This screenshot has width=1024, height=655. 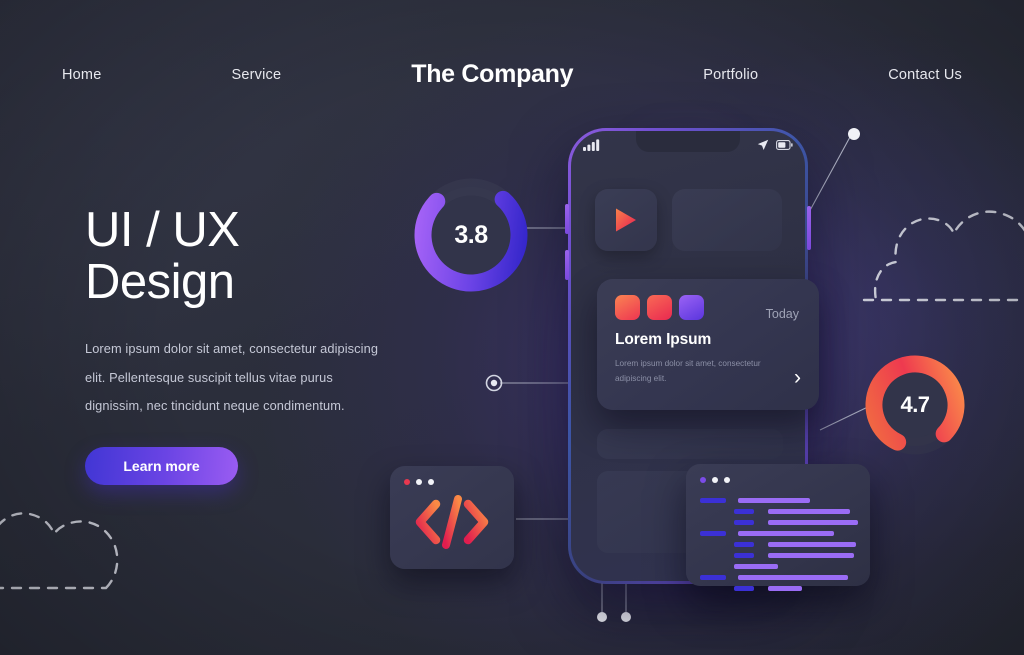 What do you see at coordinates (567, 265) in the screenshot?
I see `phone-volume-down-button` at bounding box center [567, 265].